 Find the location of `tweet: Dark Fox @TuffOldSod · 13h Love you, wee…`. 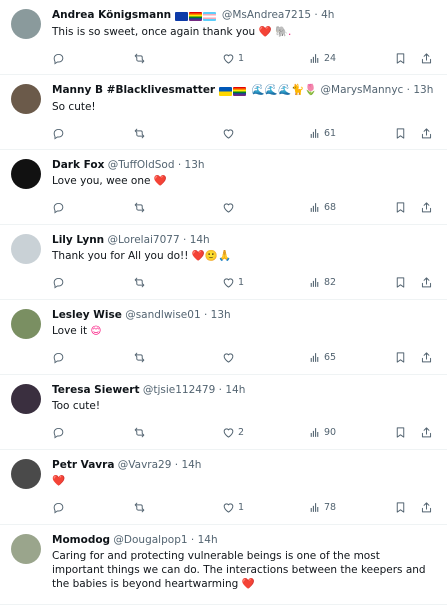

tweet: Dark Fox @TuffOldSod · 13h Love you, wee… is located at coordinates (223, 187).